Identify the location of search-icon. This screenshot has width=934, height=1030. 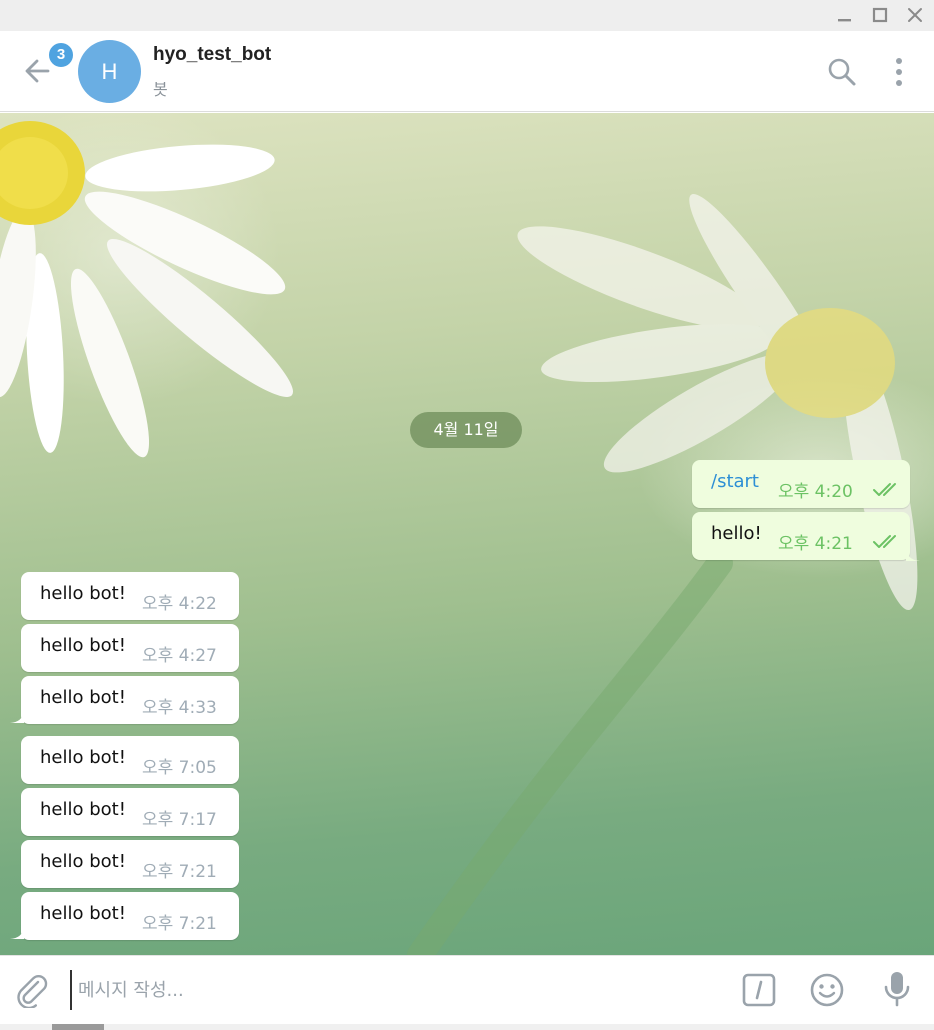
(842, 72).